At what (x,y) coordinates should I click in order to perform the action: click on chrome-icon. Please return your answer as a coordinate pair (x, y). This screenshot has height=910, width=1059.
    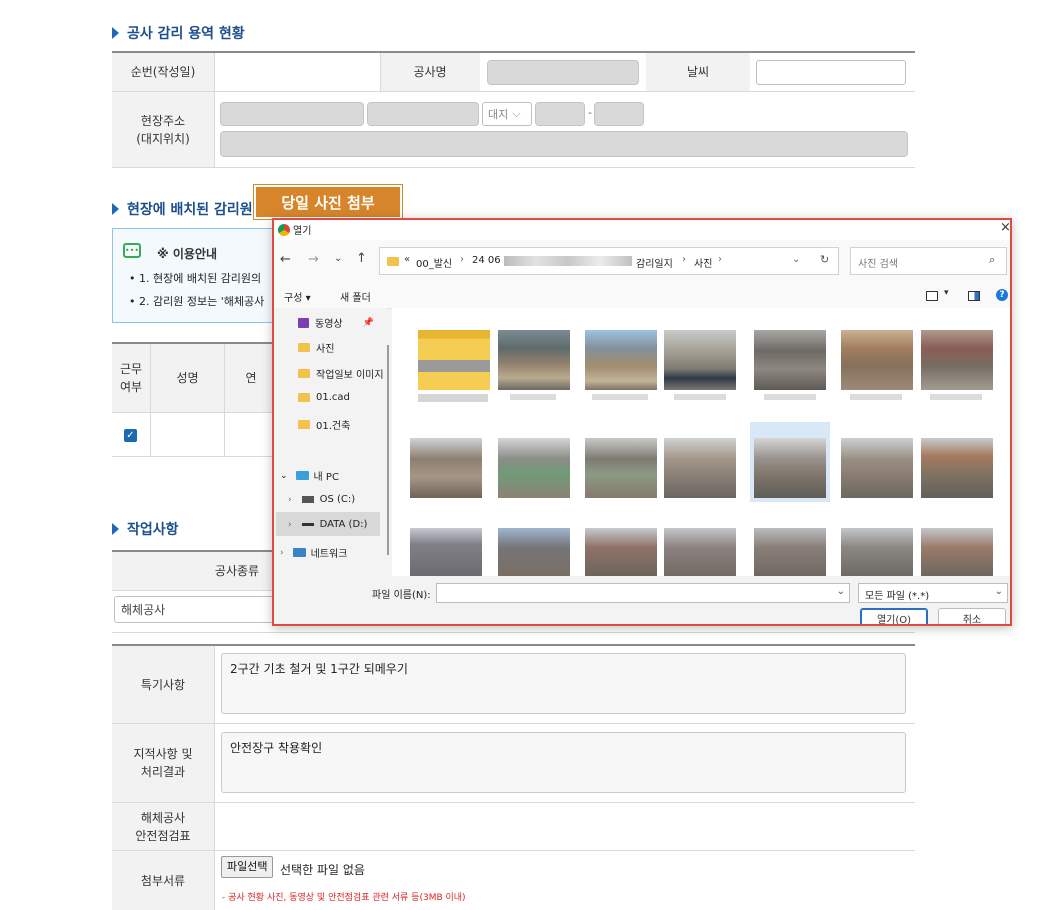
    Looking at the image, I should click on (284, 230).